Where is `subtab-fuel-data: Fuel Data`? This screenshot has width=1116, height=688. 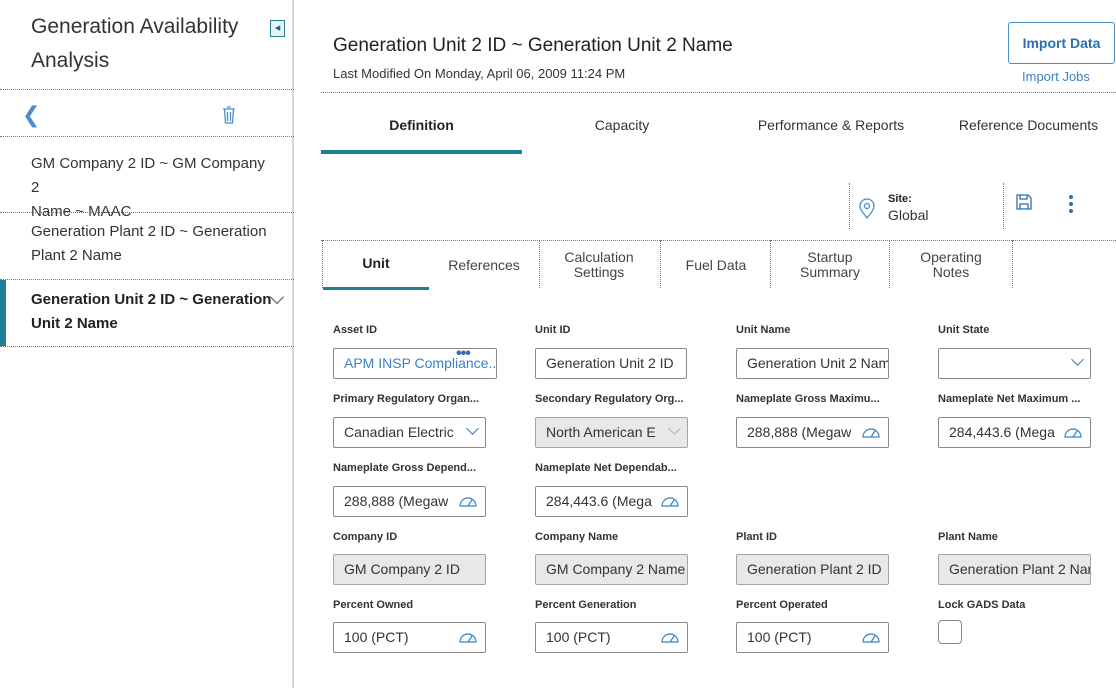
subtab-fuel-data: Fuel Data is located at coordinates (716, 265).